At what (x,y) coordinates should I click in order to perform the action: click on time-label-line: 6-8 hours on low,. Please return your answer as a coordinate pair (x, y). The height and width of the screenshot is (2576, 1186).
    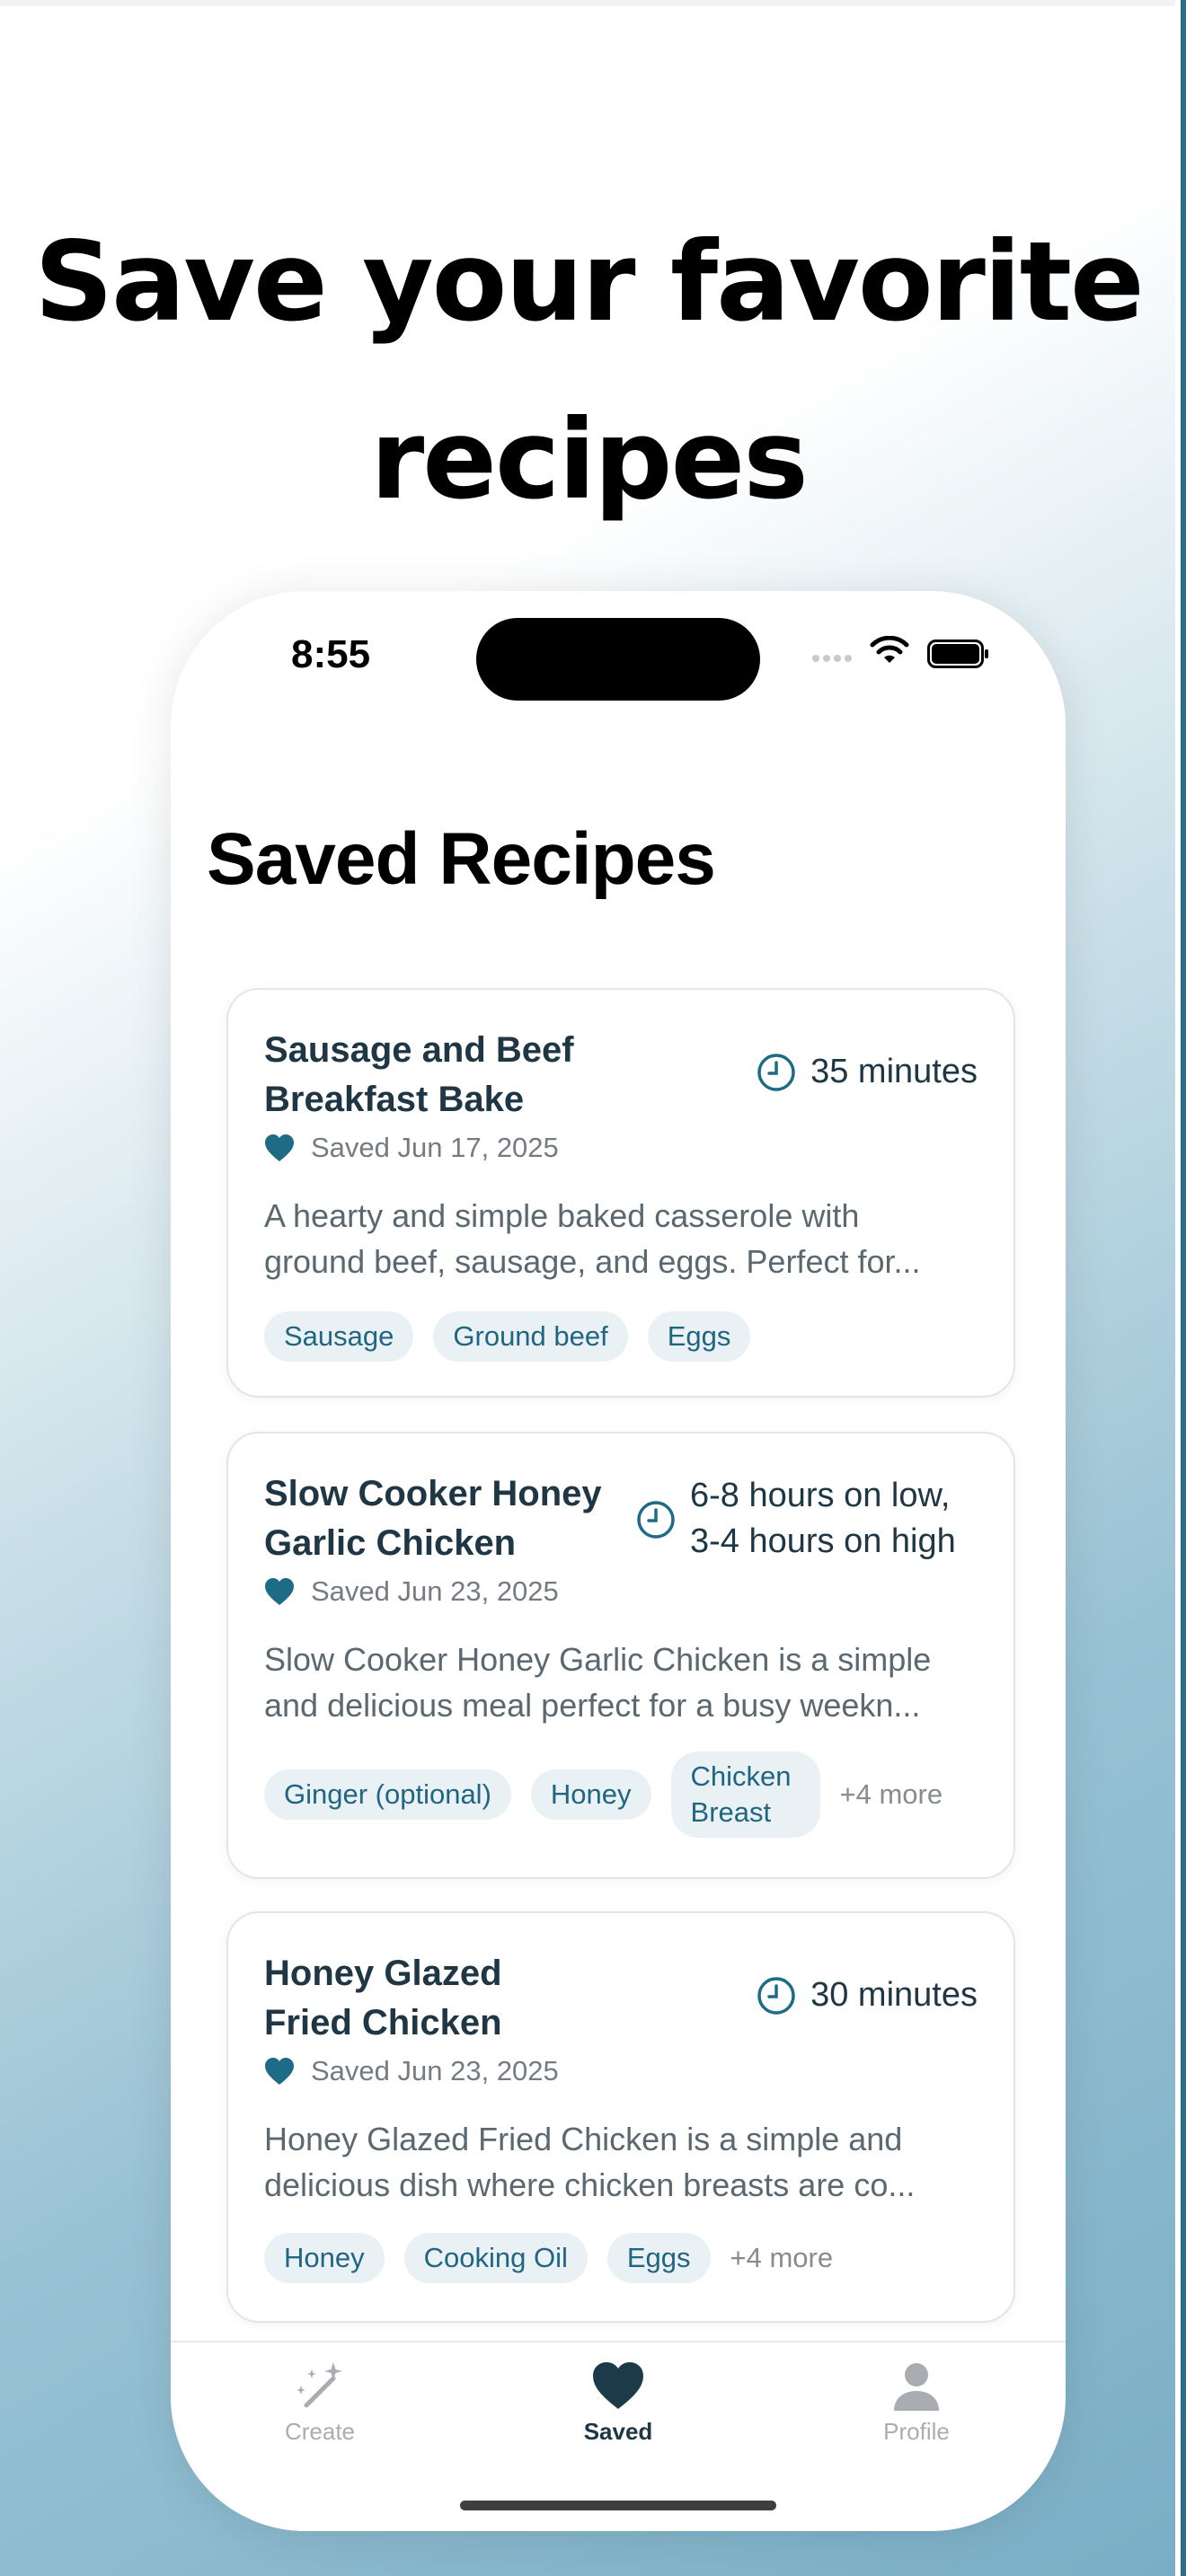
    Looking at the image, I should click on (820, 1495).